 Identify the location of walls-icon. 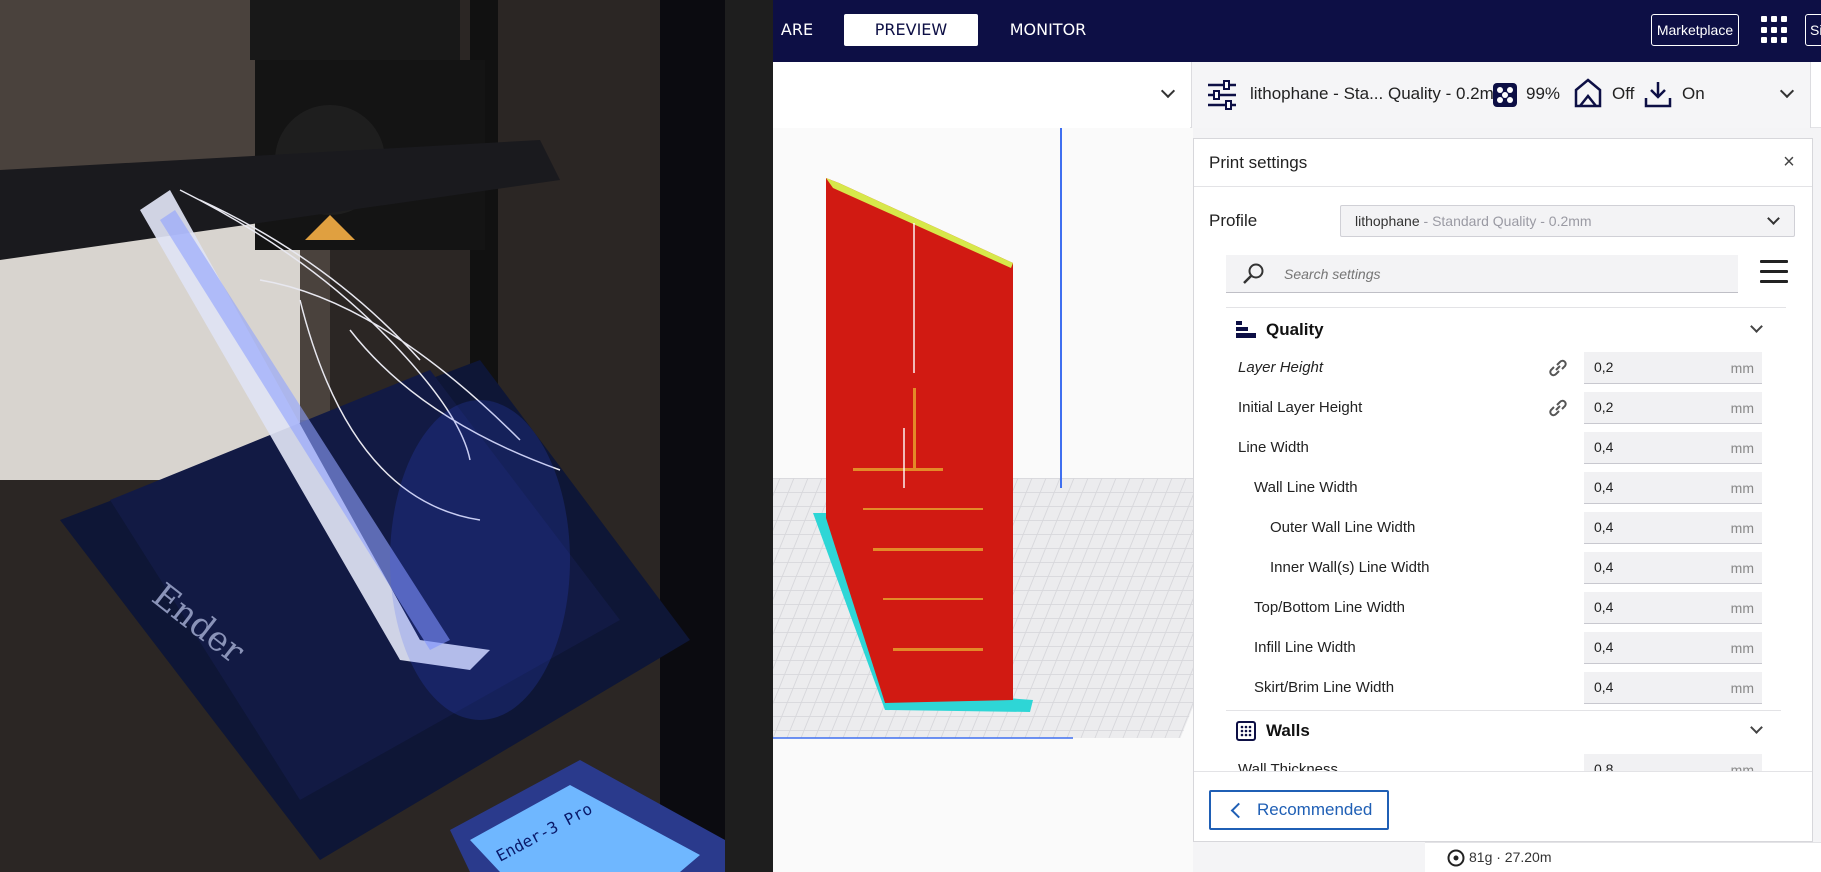
(1246, 731).